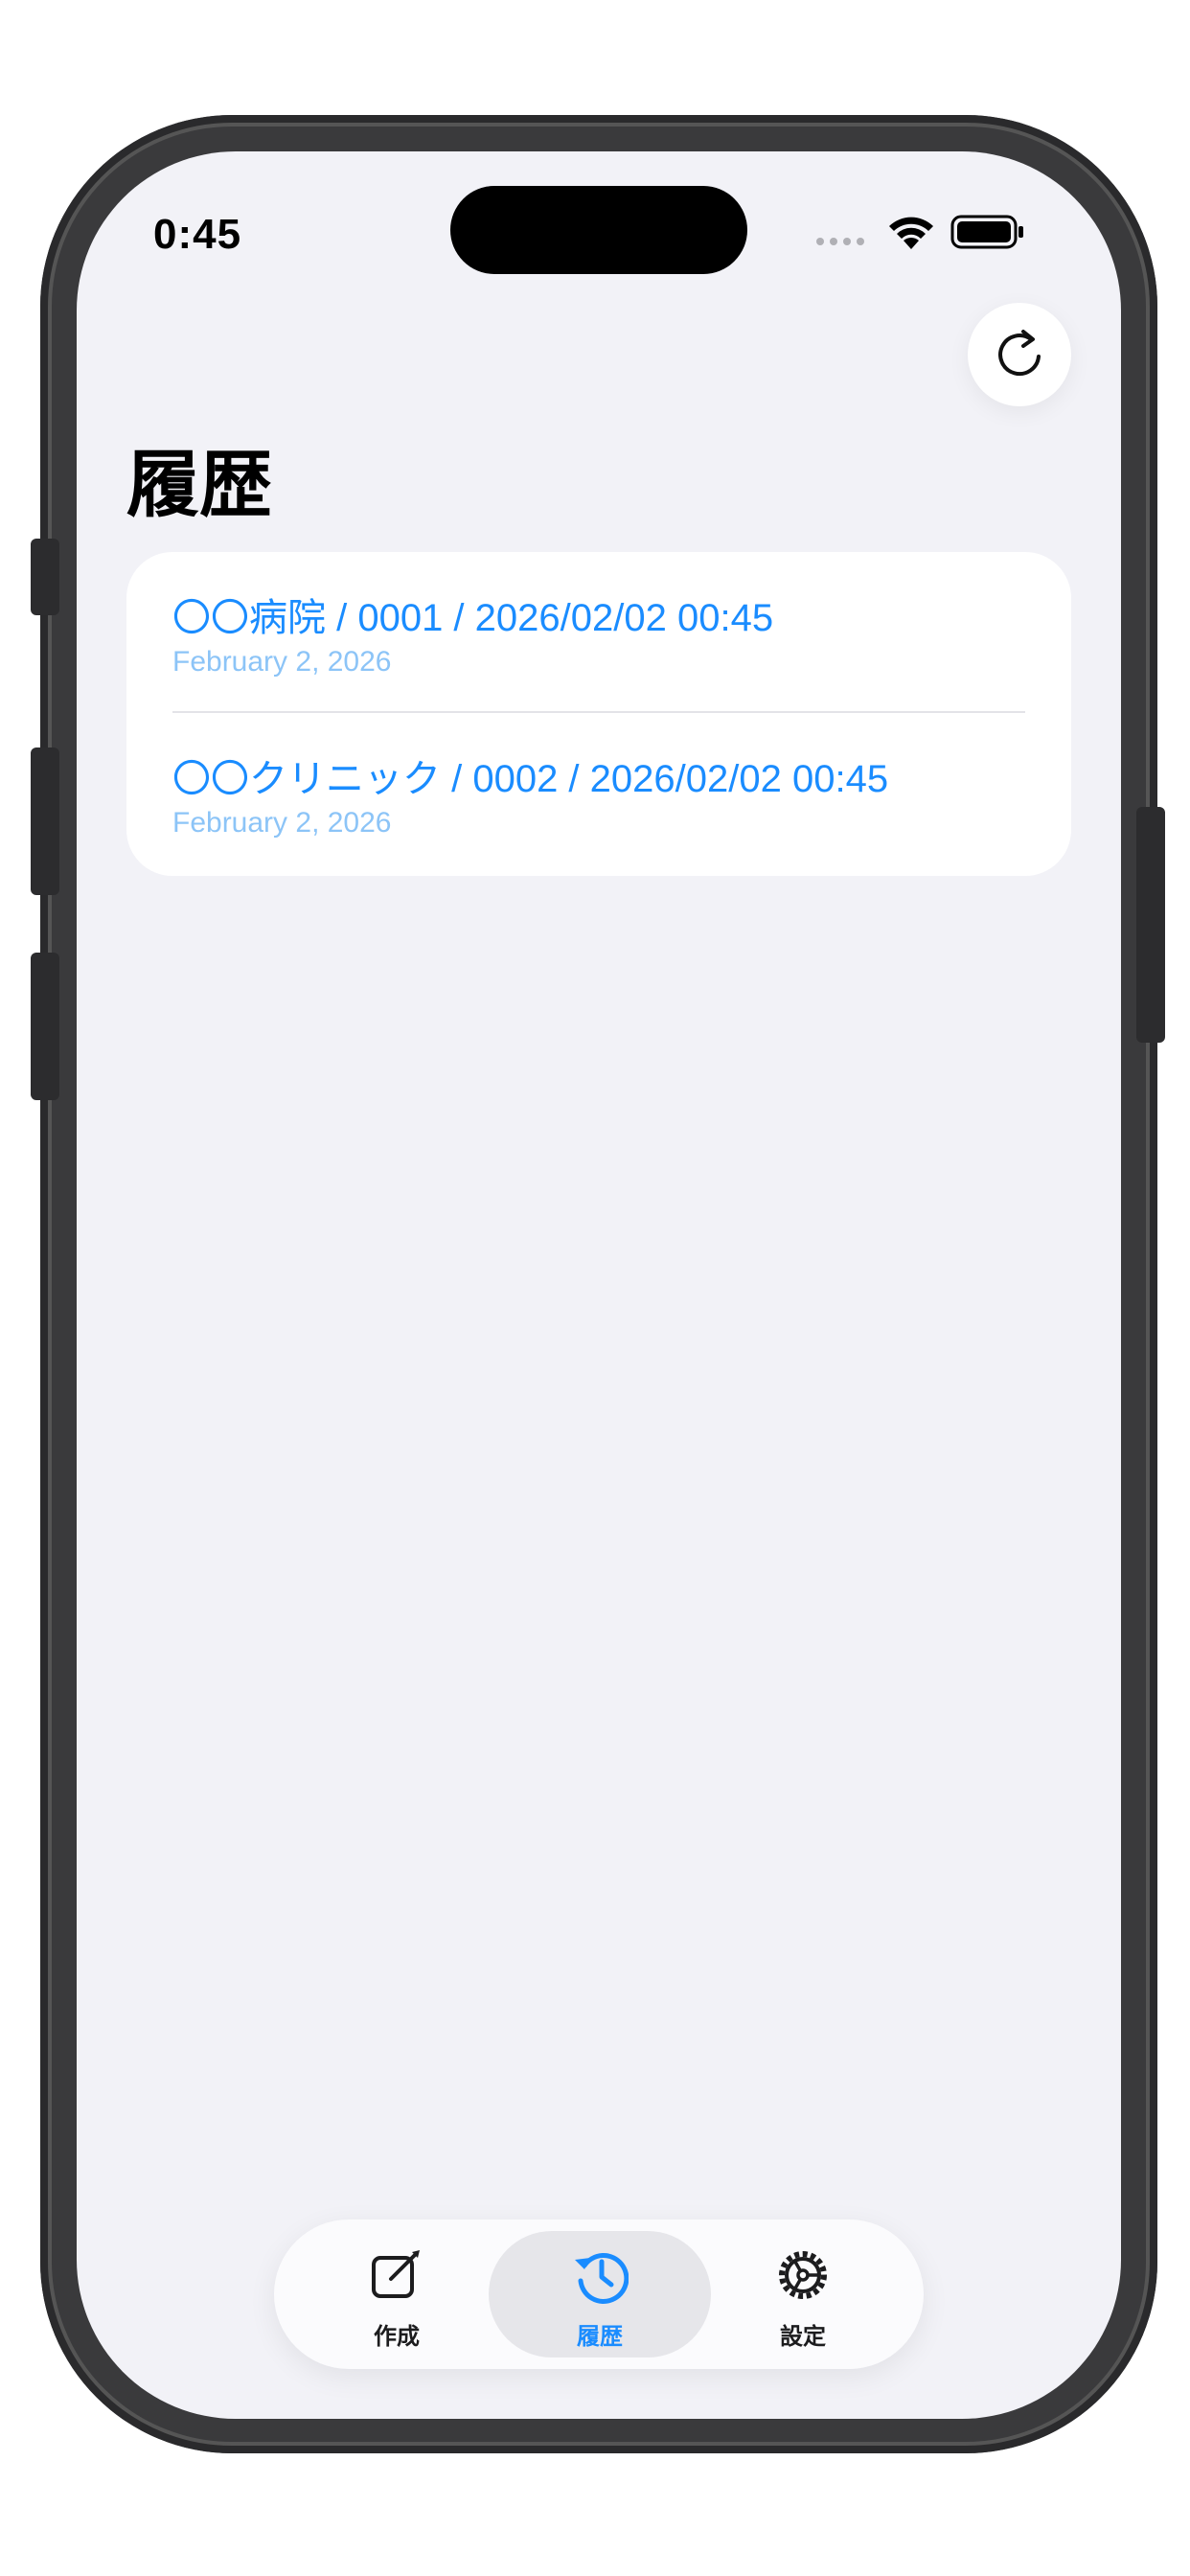 This screenshot has width=1190, height=2576. What do you see at coordinates (803, 2275) in the screenshot?
I see `settings-gear-icon` at bounding box center [803, 2275].